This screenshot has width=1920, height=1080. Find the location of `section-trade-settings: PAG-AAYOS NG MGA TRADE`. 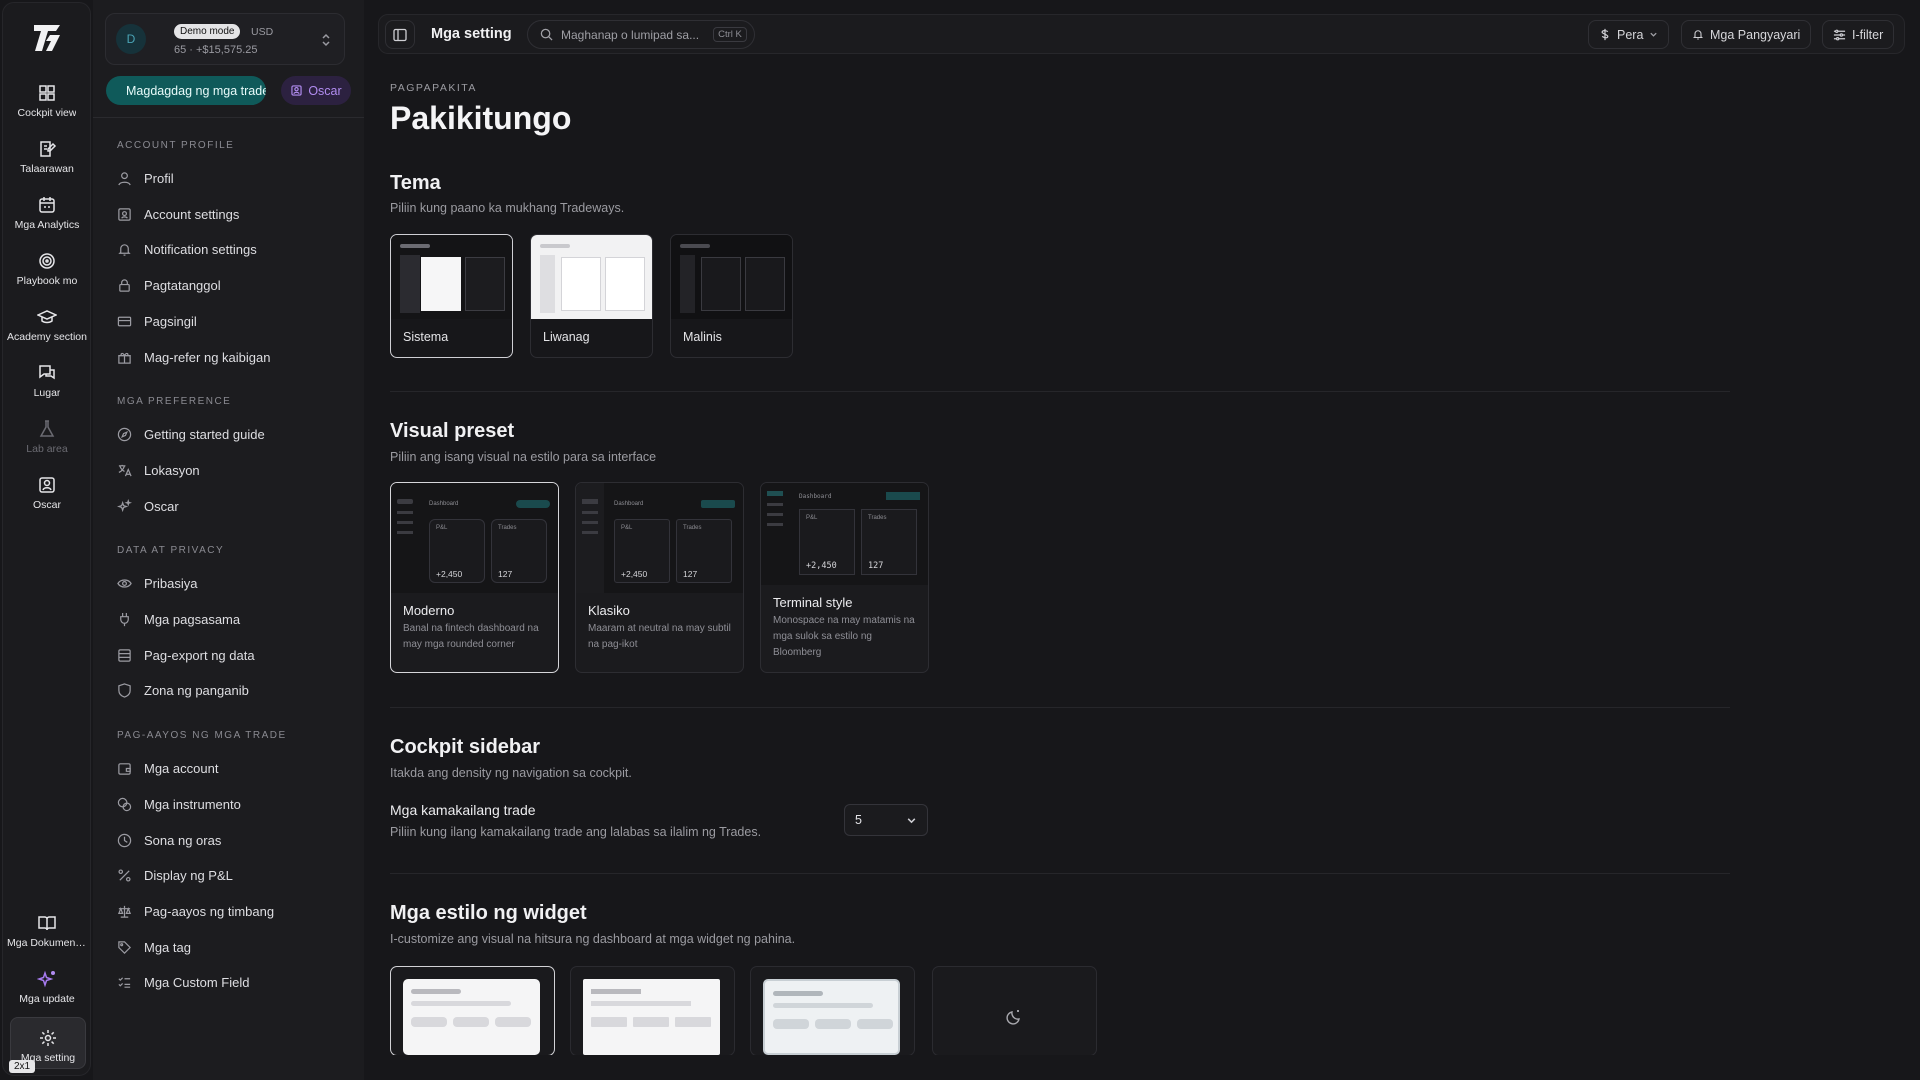

section-trade-settings: PAG-AAYOS NG MGA TRADE is located at coordinates (202, 735).